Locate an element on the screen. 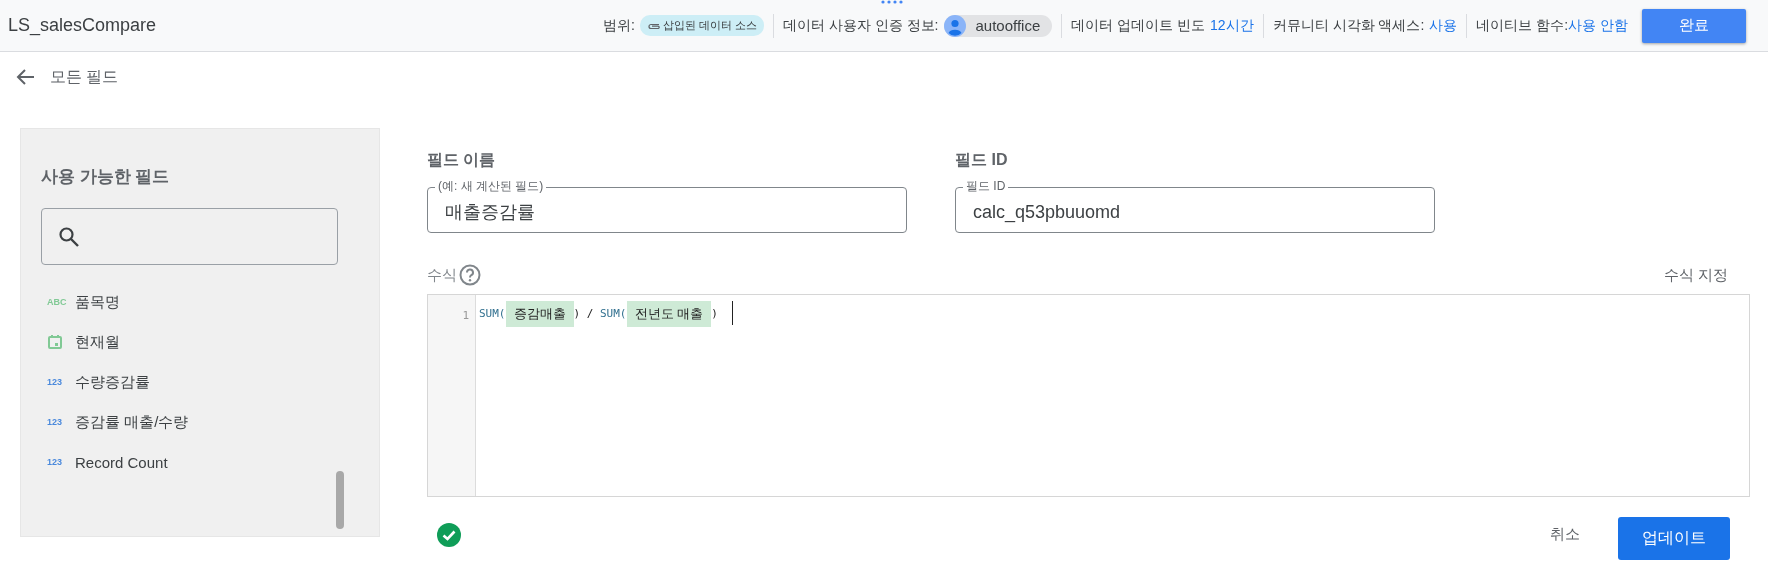  field-item: 123 Record Count is located at coordinates (210, 462).